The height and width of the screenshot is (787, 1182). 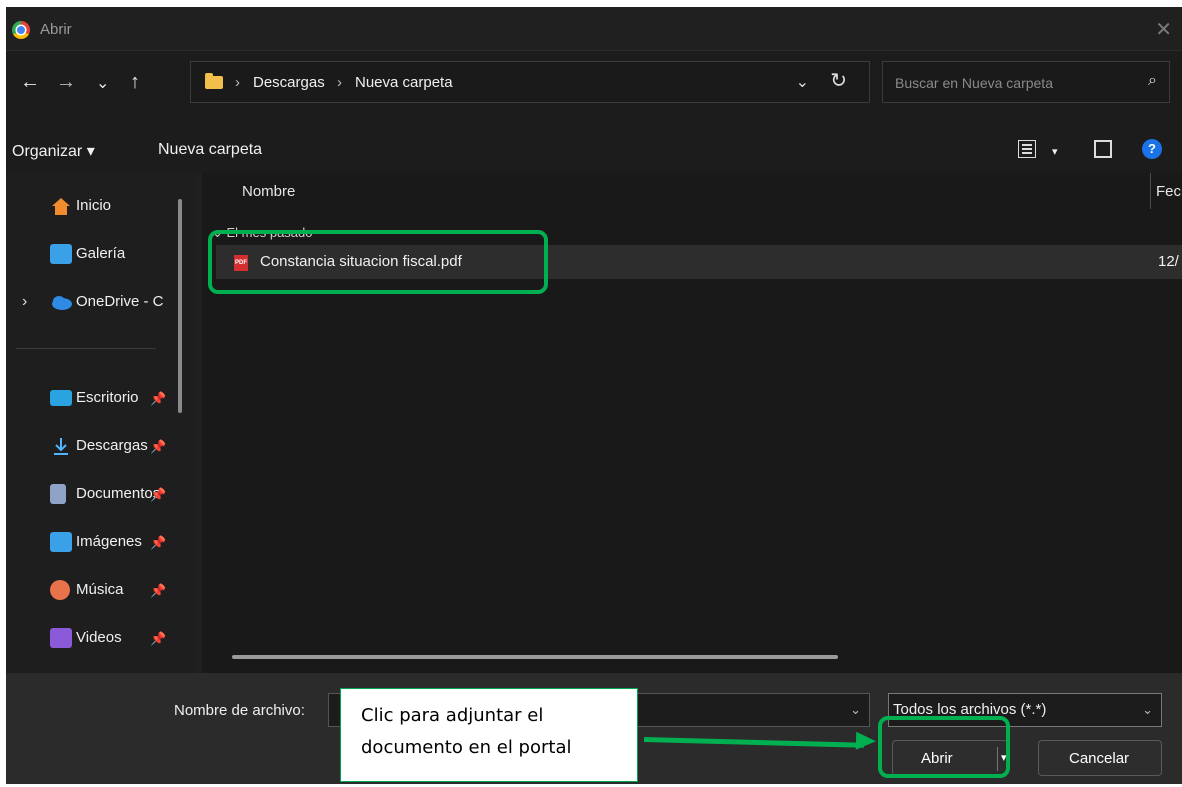 I want to click on open-button-highlight-box, so click(x=944, y=747).